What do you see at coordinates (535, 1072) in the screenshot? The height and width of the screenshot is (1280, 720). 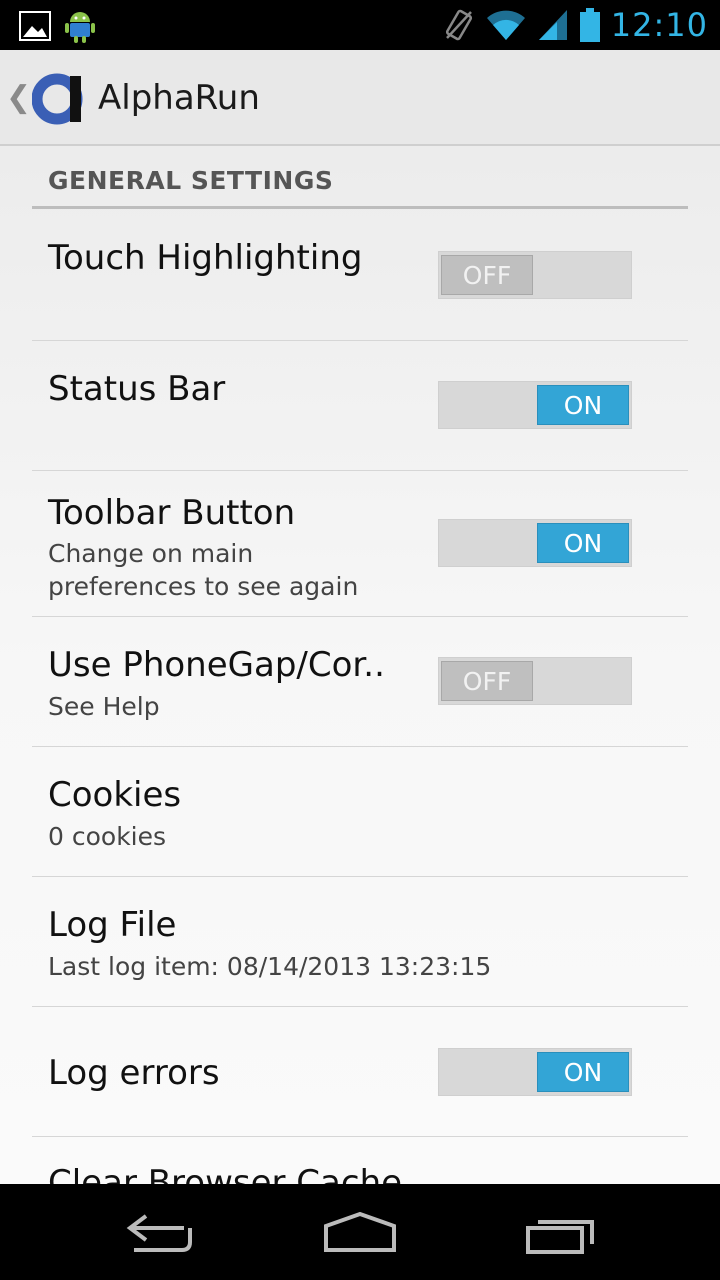 I see `log-errors-toggle: ON` at bounding box center [535, 1072].